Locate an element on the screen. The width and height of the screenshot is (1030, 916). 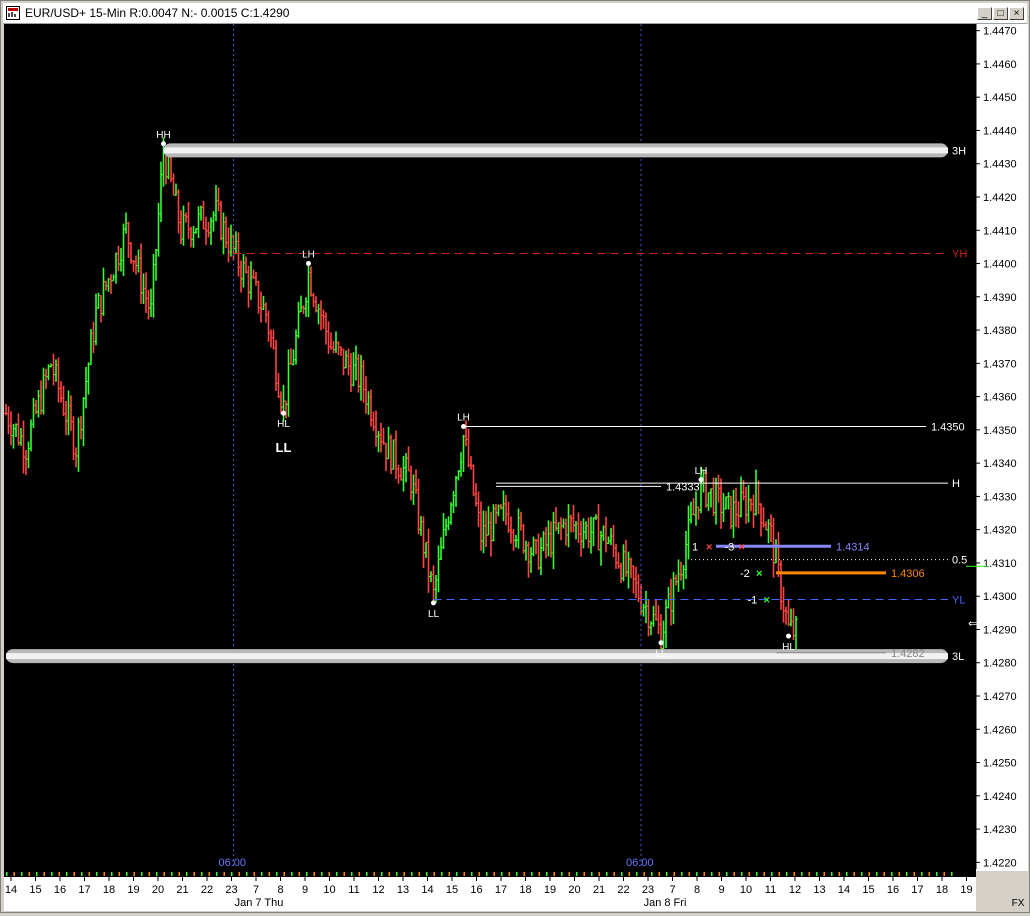
minimize-button: _ is located at coordinates (984, 13).